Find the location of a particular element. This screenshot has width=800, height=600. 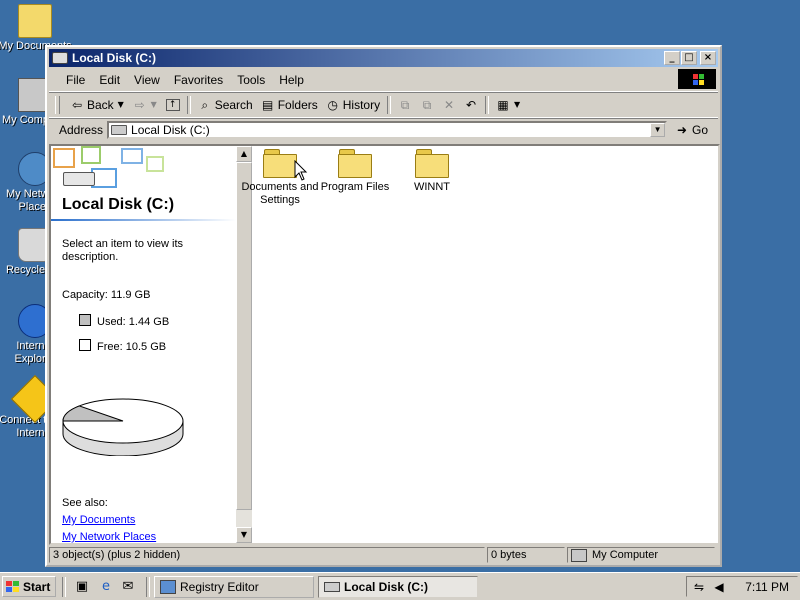

task-label: Local Disk (C:) is located at coordinates (386, 587).